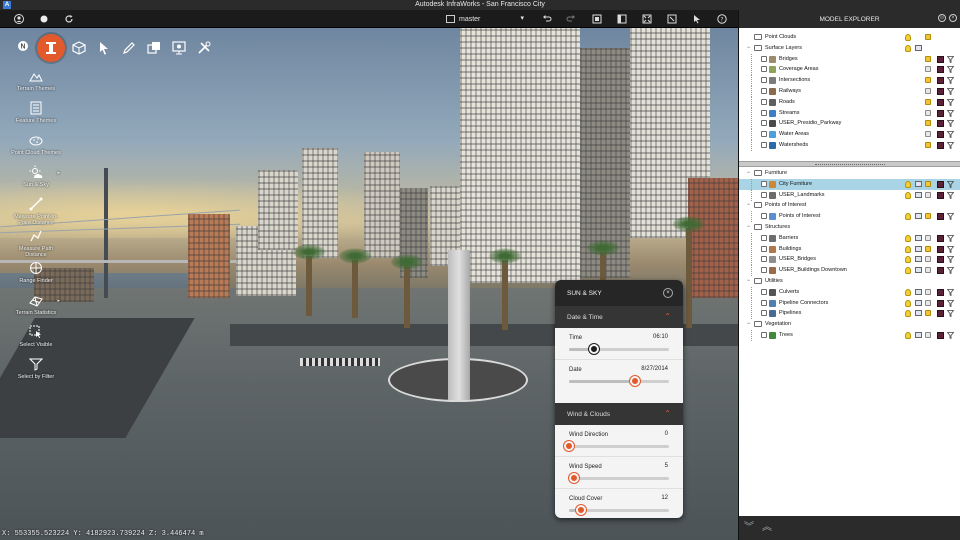  Describe the element at coordinates (619, 317) in the screenshot. I see `date-time-section: Date & Time ⌃` at that location.